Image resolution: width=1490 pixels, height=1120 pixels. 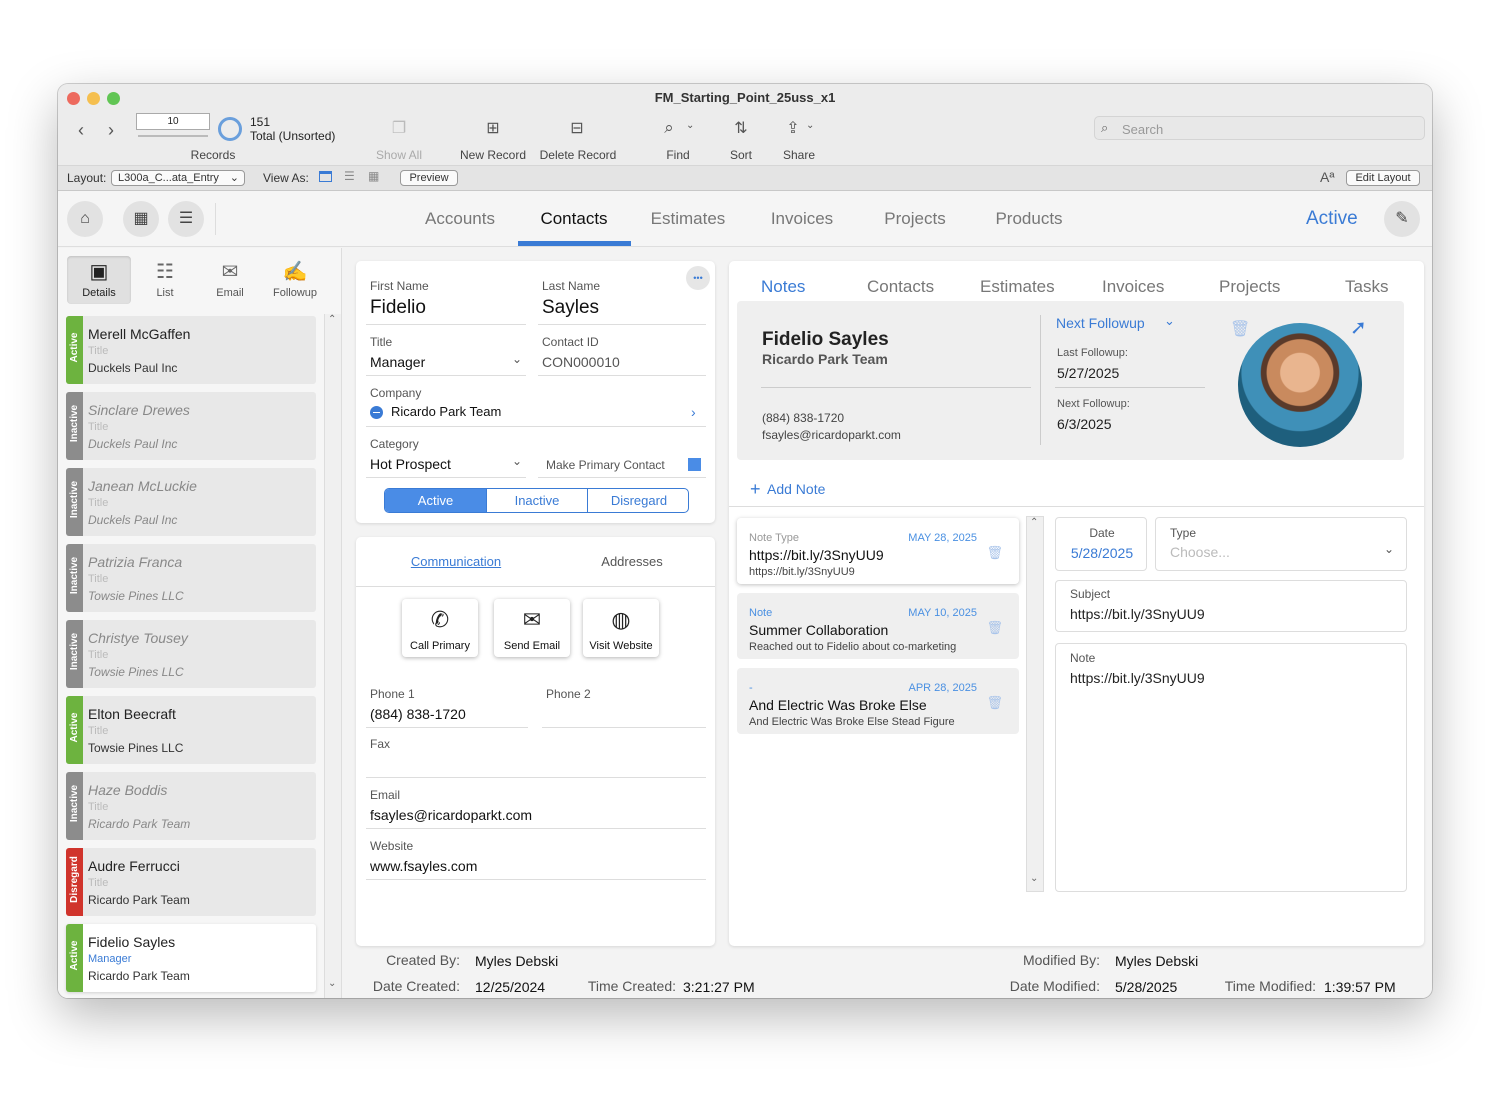 I want to click on add-note-button: Add Note, so click(x=796, y=489).